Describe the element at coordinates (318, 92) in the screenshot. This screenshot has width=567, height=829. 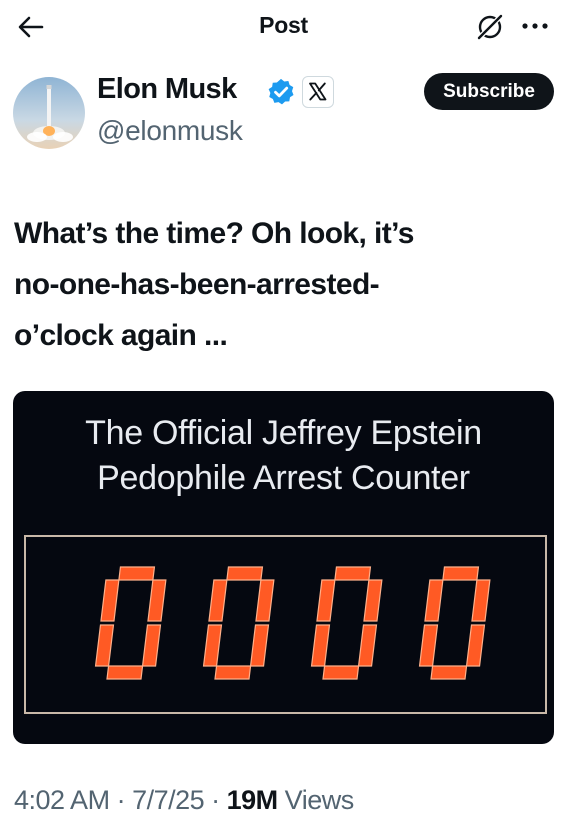
I see `x-logo-icon` at that location.